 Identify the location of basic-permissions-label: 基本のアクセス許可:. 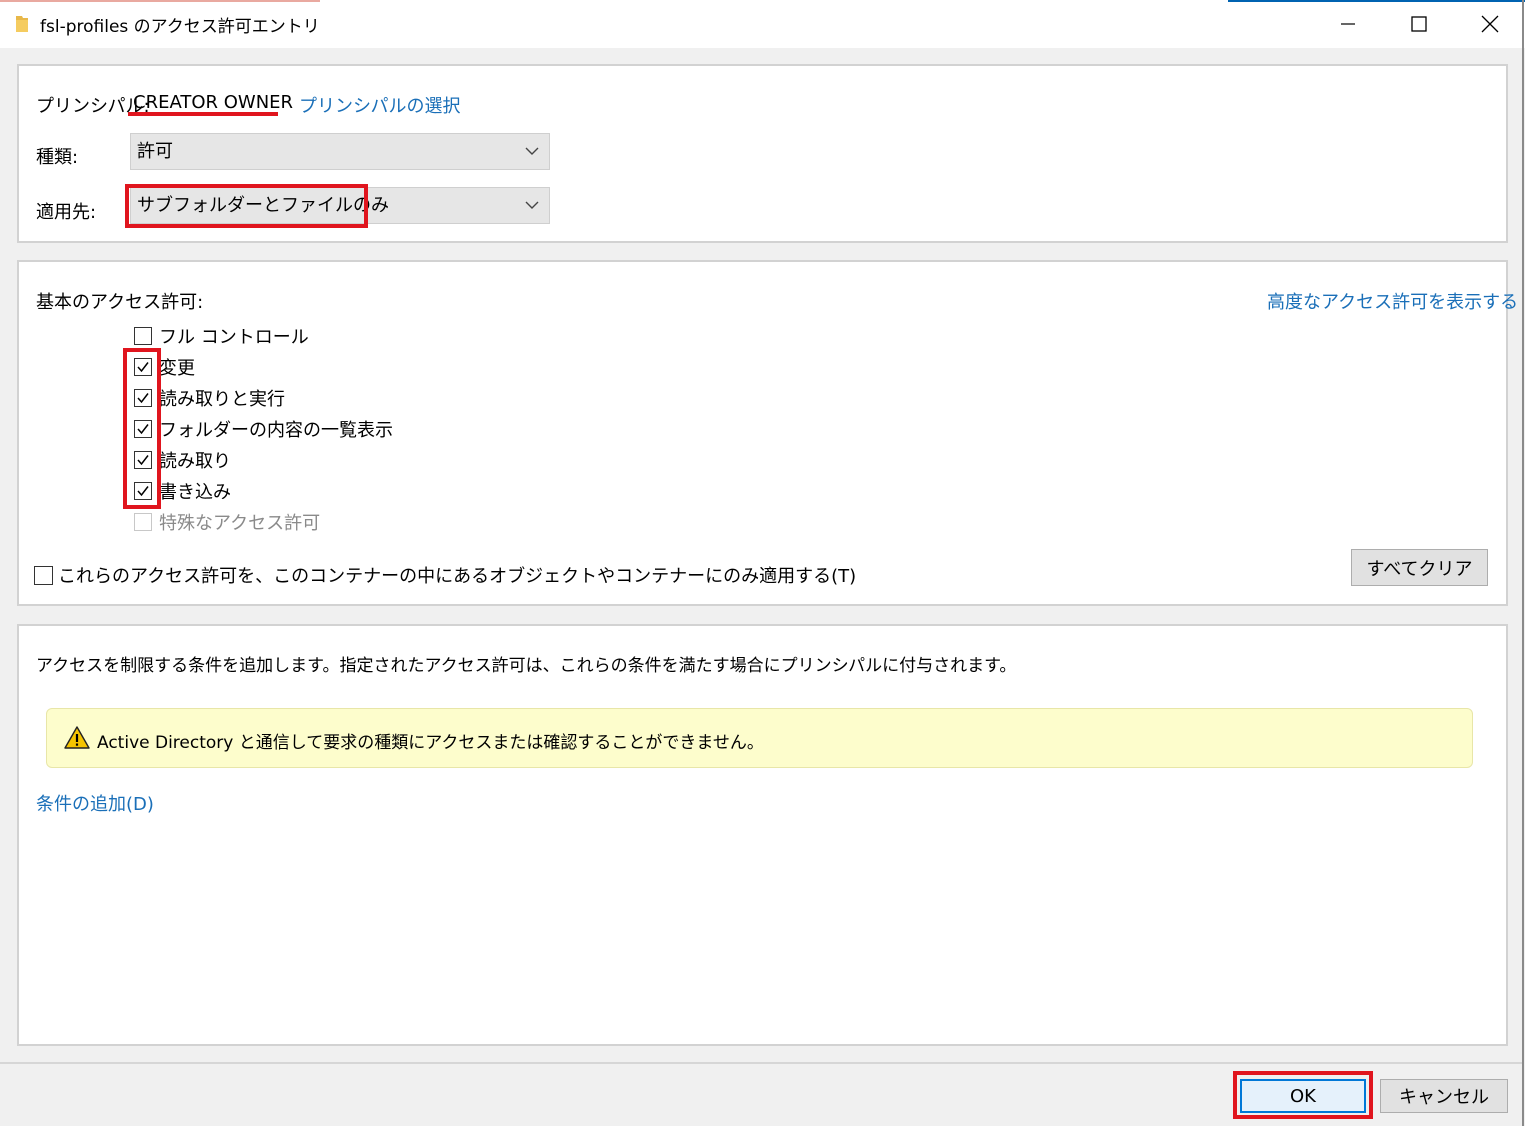
(120, 302).